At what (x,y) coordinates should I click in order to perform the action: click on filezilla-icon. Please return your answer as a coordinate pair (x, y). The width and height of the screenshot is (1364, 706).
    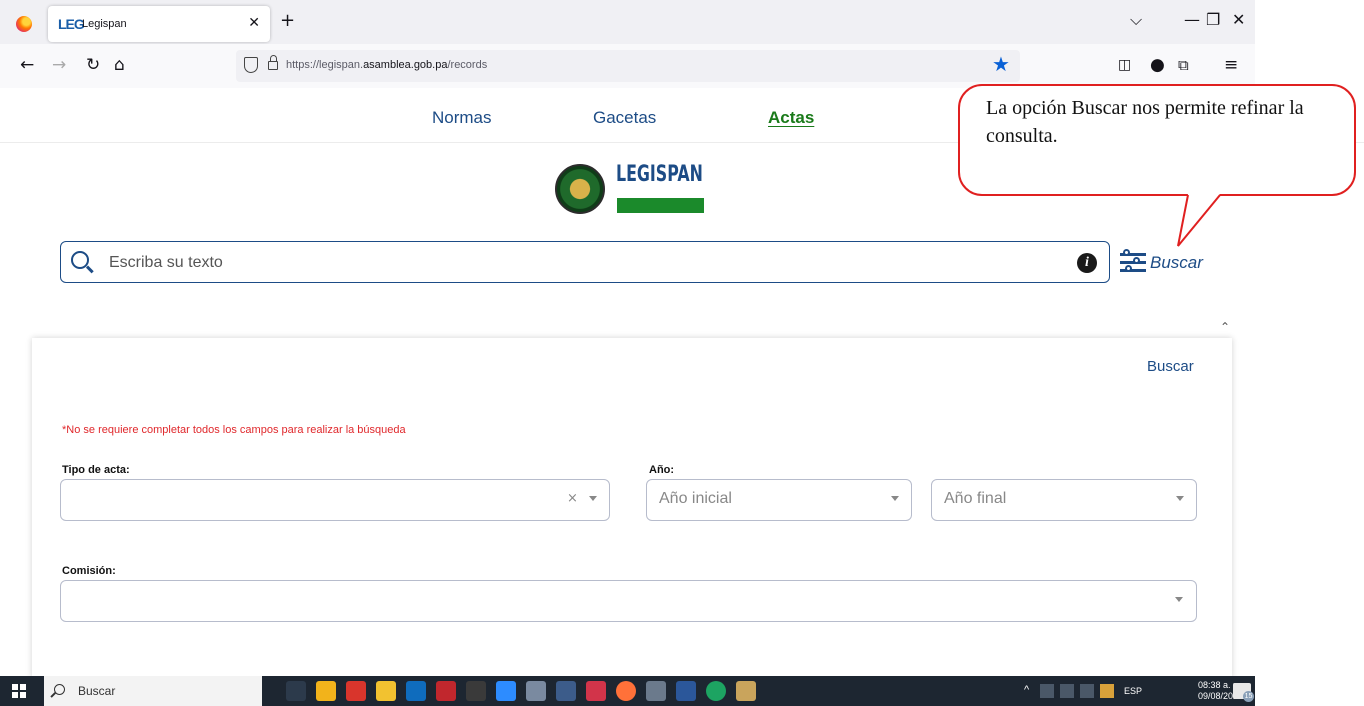
    Looking at the image, I should click on (446, 691).